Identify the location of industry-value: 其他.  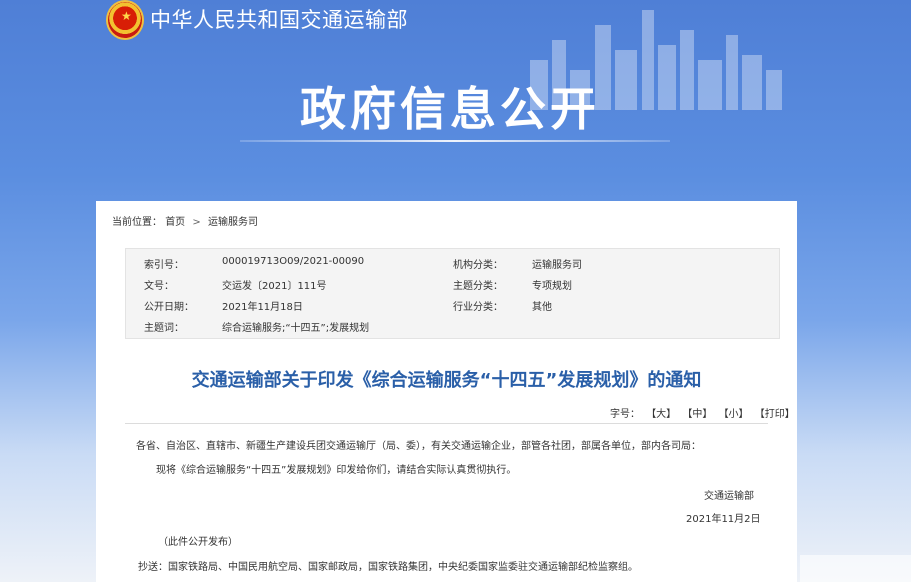
(542, 307).